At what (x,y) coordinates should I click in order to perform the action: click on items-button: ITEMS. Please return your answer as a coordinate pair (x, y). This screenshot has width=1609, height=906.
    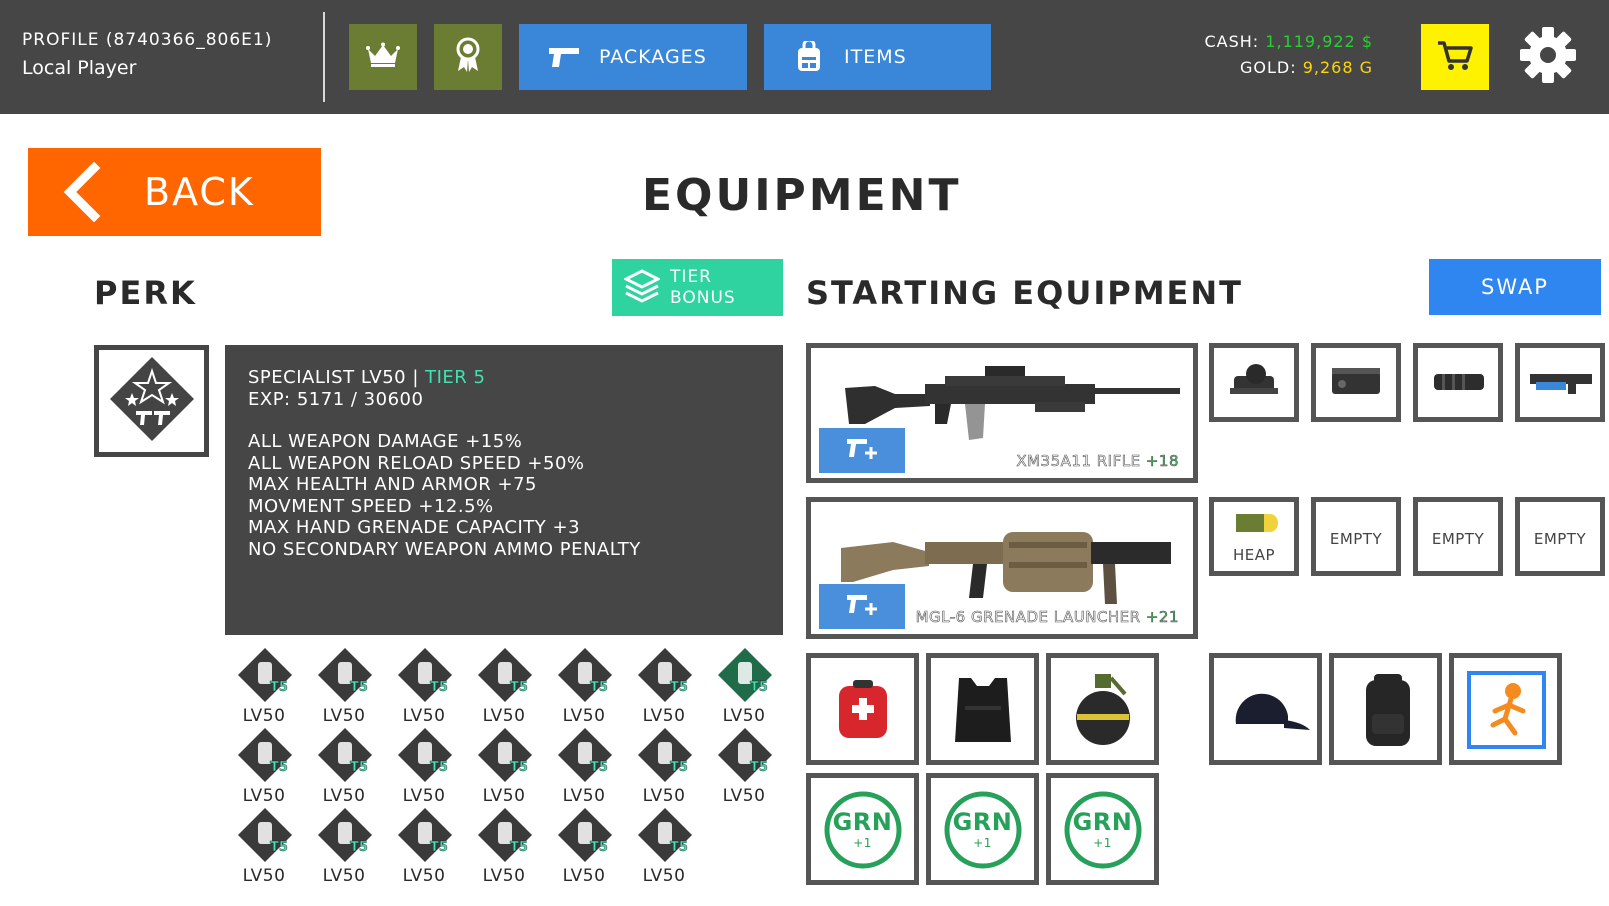
    Looking at the image, I should click on (877, 57).